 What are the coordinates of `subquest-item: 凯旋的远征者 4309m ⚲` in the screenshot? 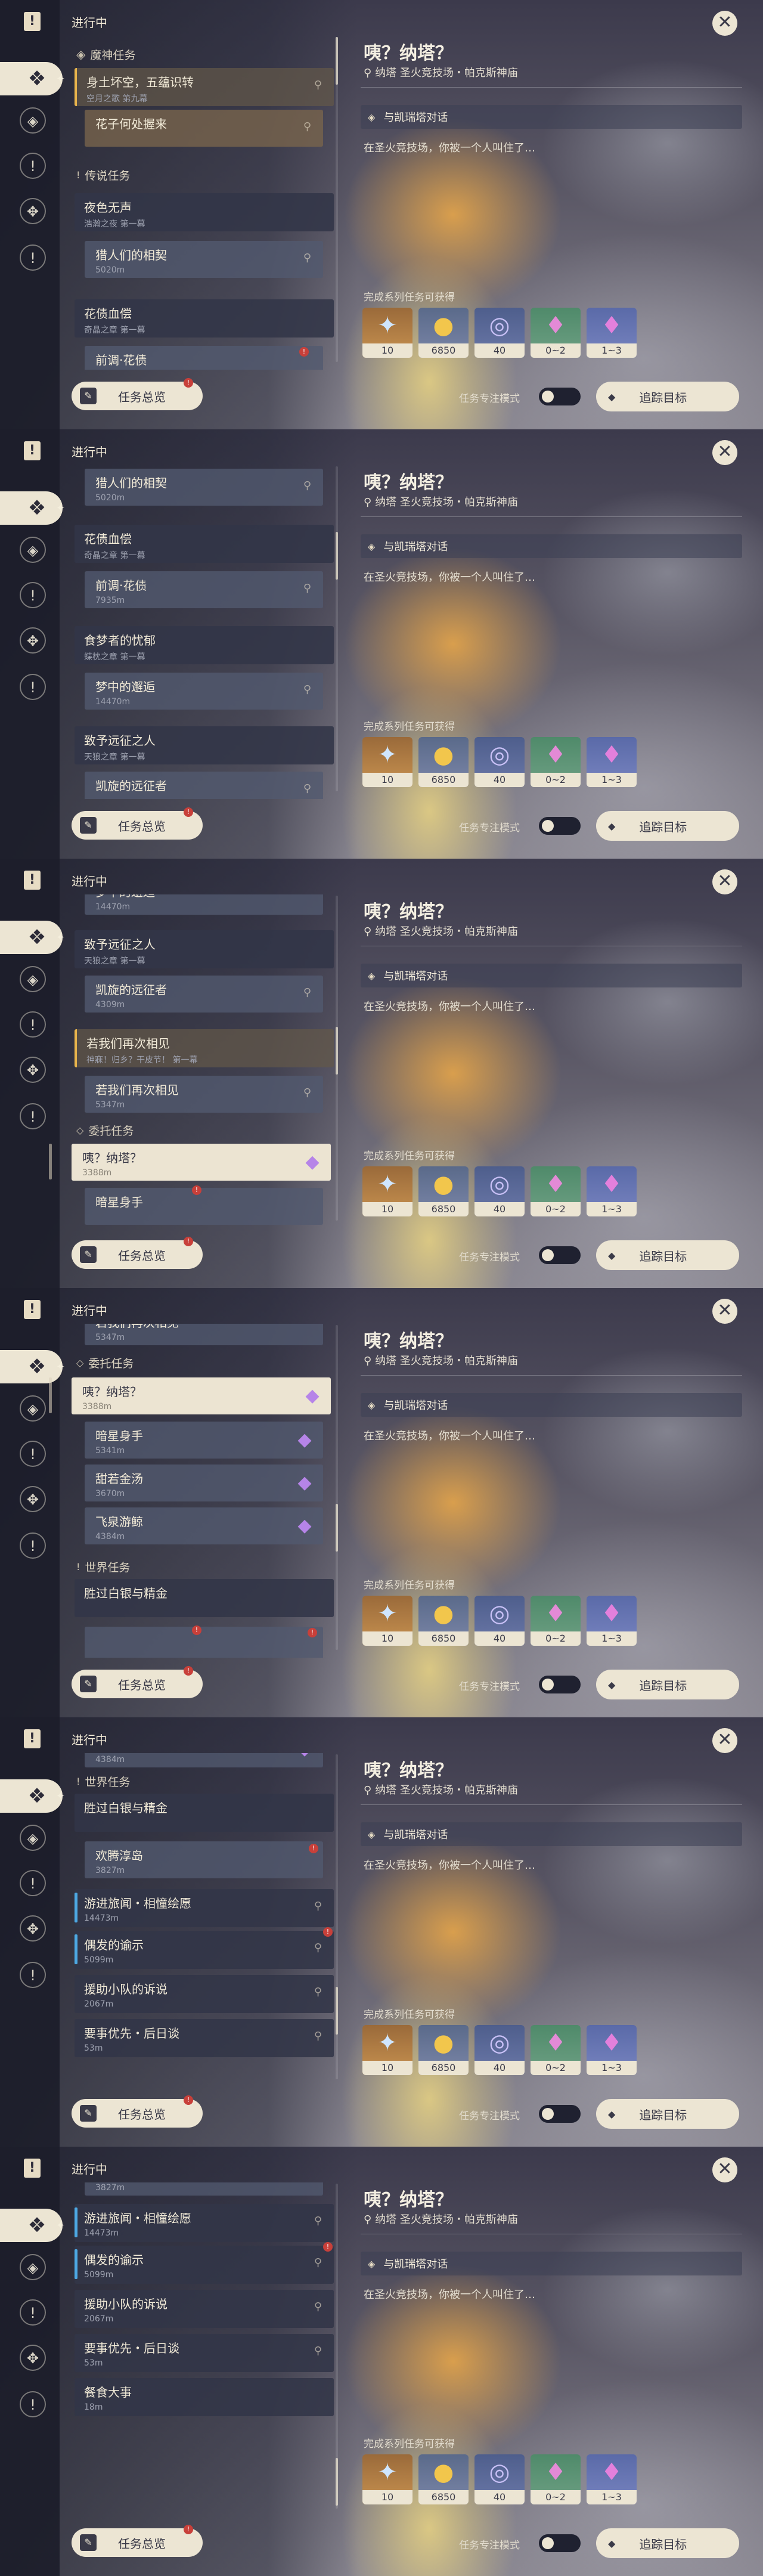 It's located at (204, 994).